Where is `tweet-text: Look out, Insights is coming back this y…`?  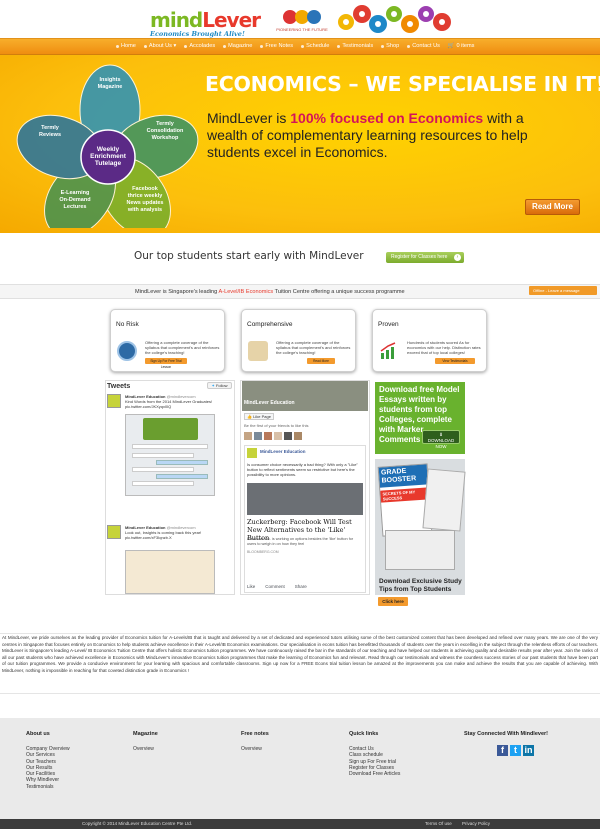 tweet-text: Look out, Insights is coming back this y… is located at coordinates (163, 535).